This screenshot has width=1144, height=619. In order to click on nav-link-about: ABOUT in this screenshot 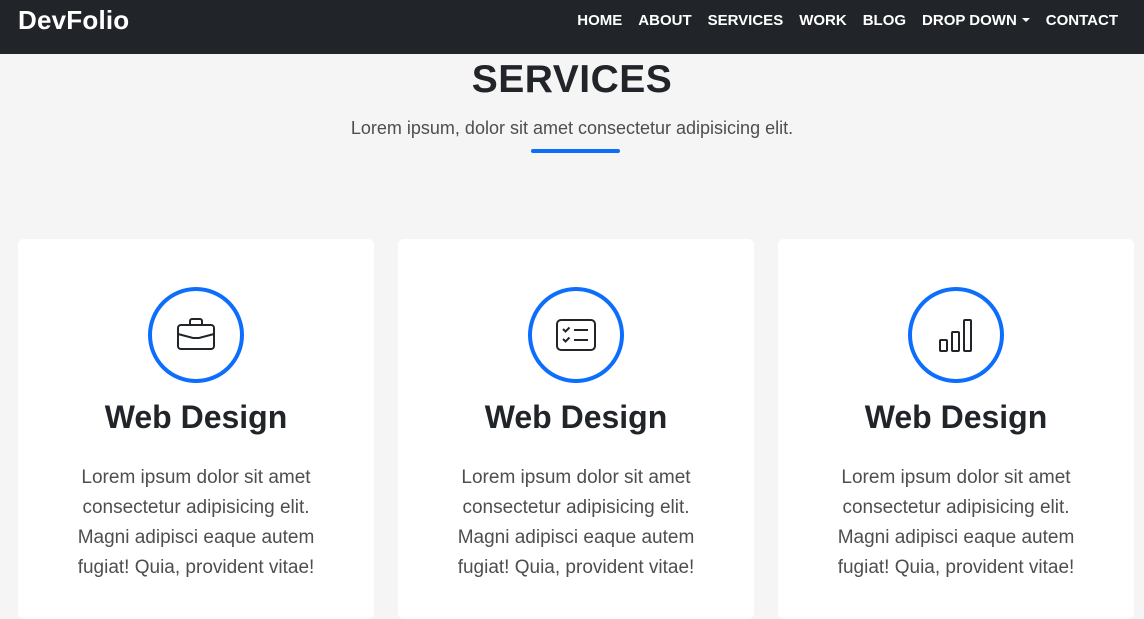, I will do `click(664, 21)`.